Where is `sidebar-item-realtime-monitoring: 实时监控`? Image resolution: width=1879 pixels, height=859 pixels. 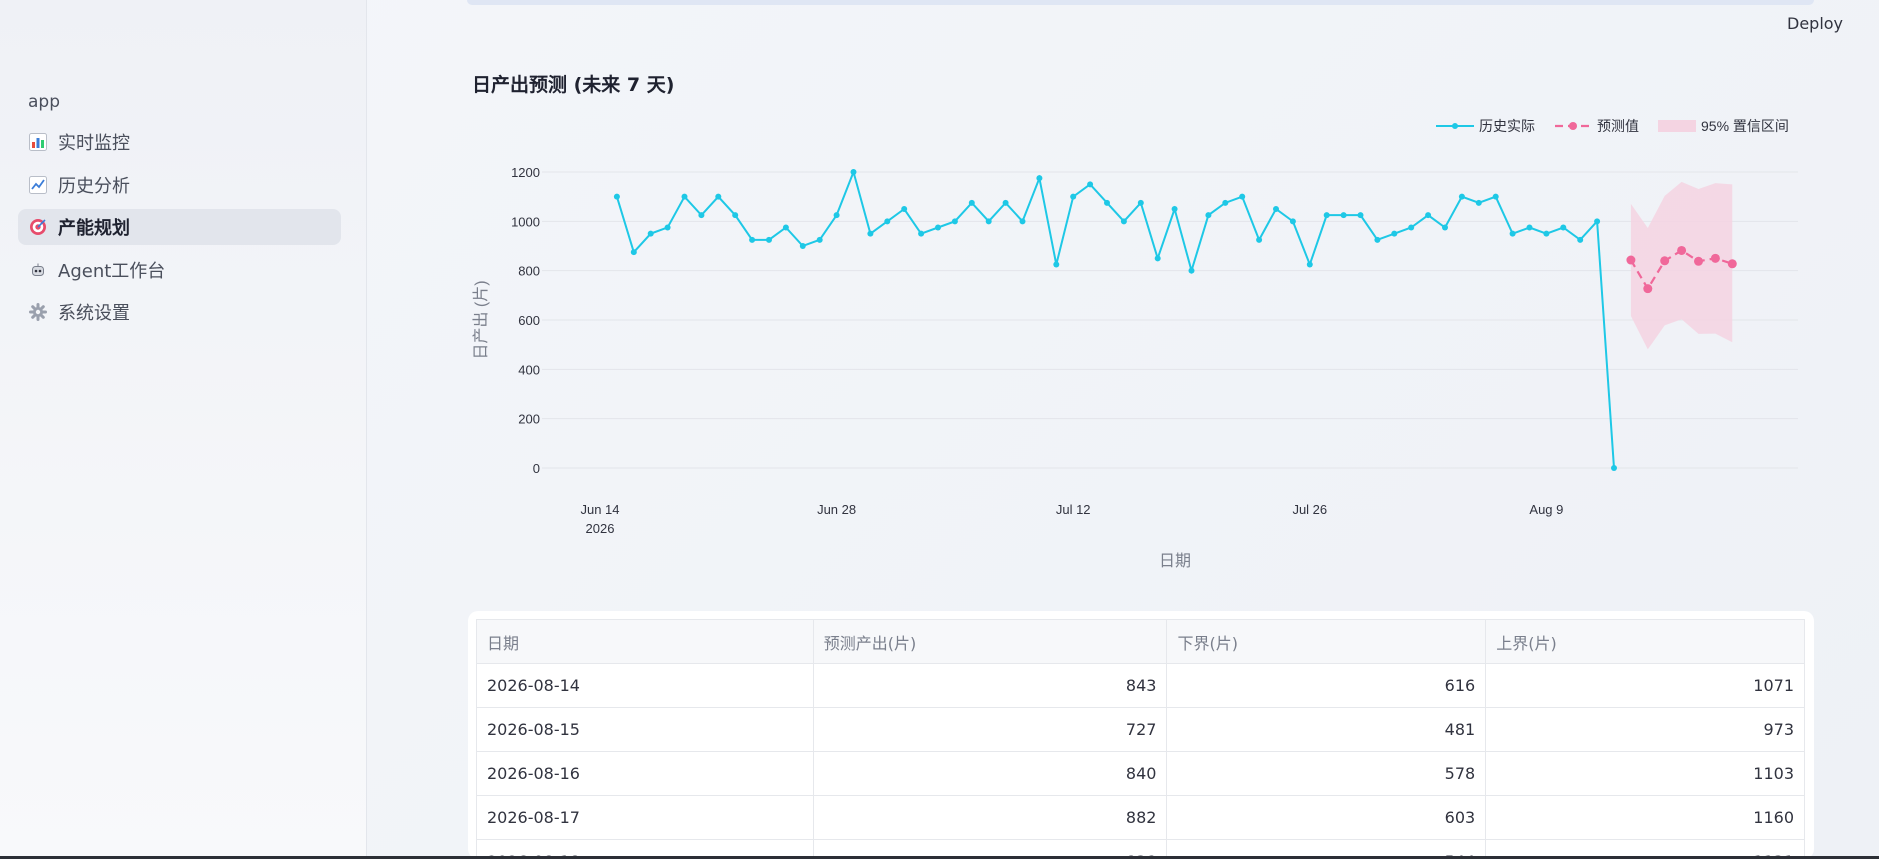 sidebar-item-realtime-monitoring: 实时监控 is located at coordinates (179, 142).